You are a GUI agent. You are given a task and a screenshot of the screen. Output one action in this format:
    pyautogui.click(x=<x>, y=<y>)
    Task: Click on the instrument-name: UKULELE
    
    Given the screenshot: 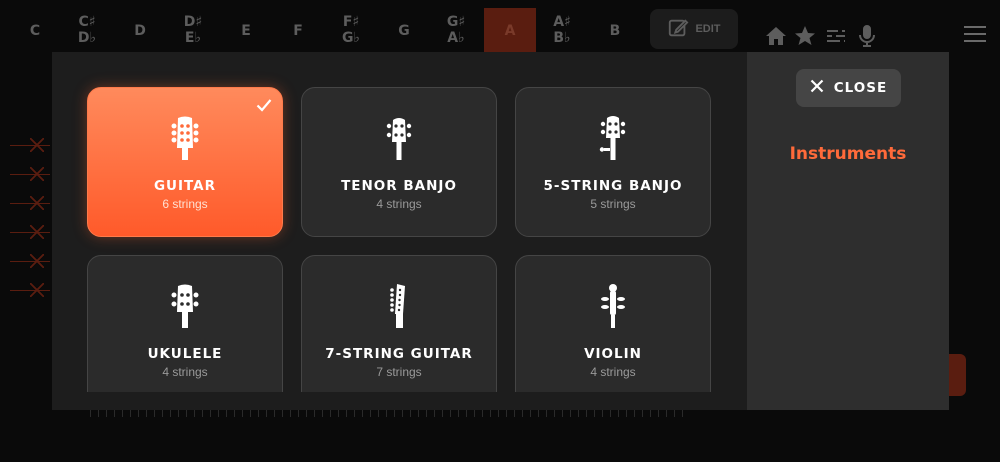 What is the action you would take?
    pyautogui.click(x=185, y=354)
    